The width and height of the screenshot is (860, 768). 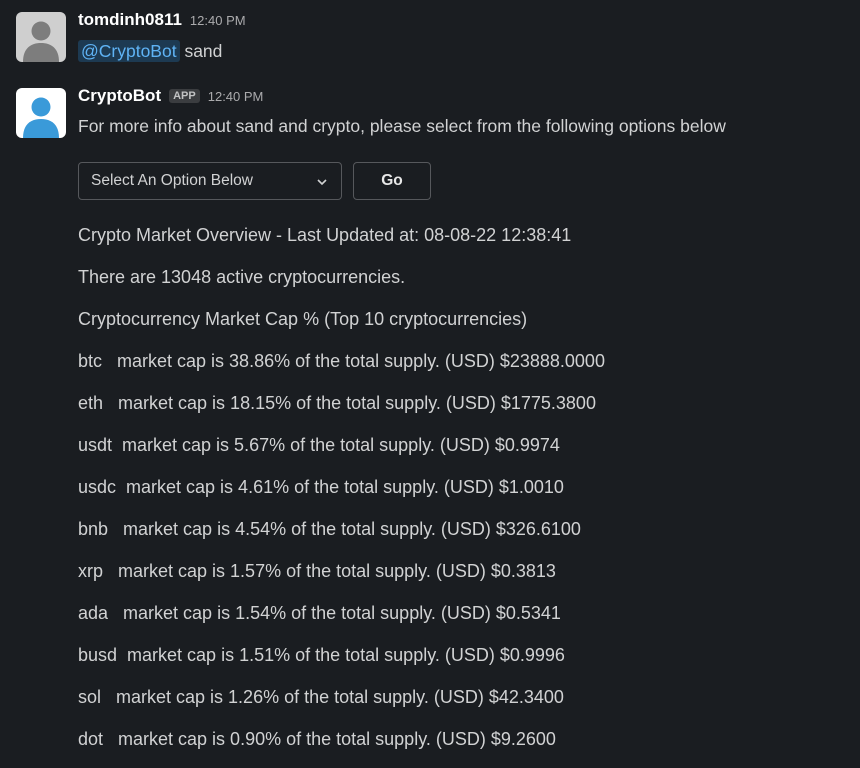 I want to click on bot-name: CryptoBot, so click(x=119, y=96).